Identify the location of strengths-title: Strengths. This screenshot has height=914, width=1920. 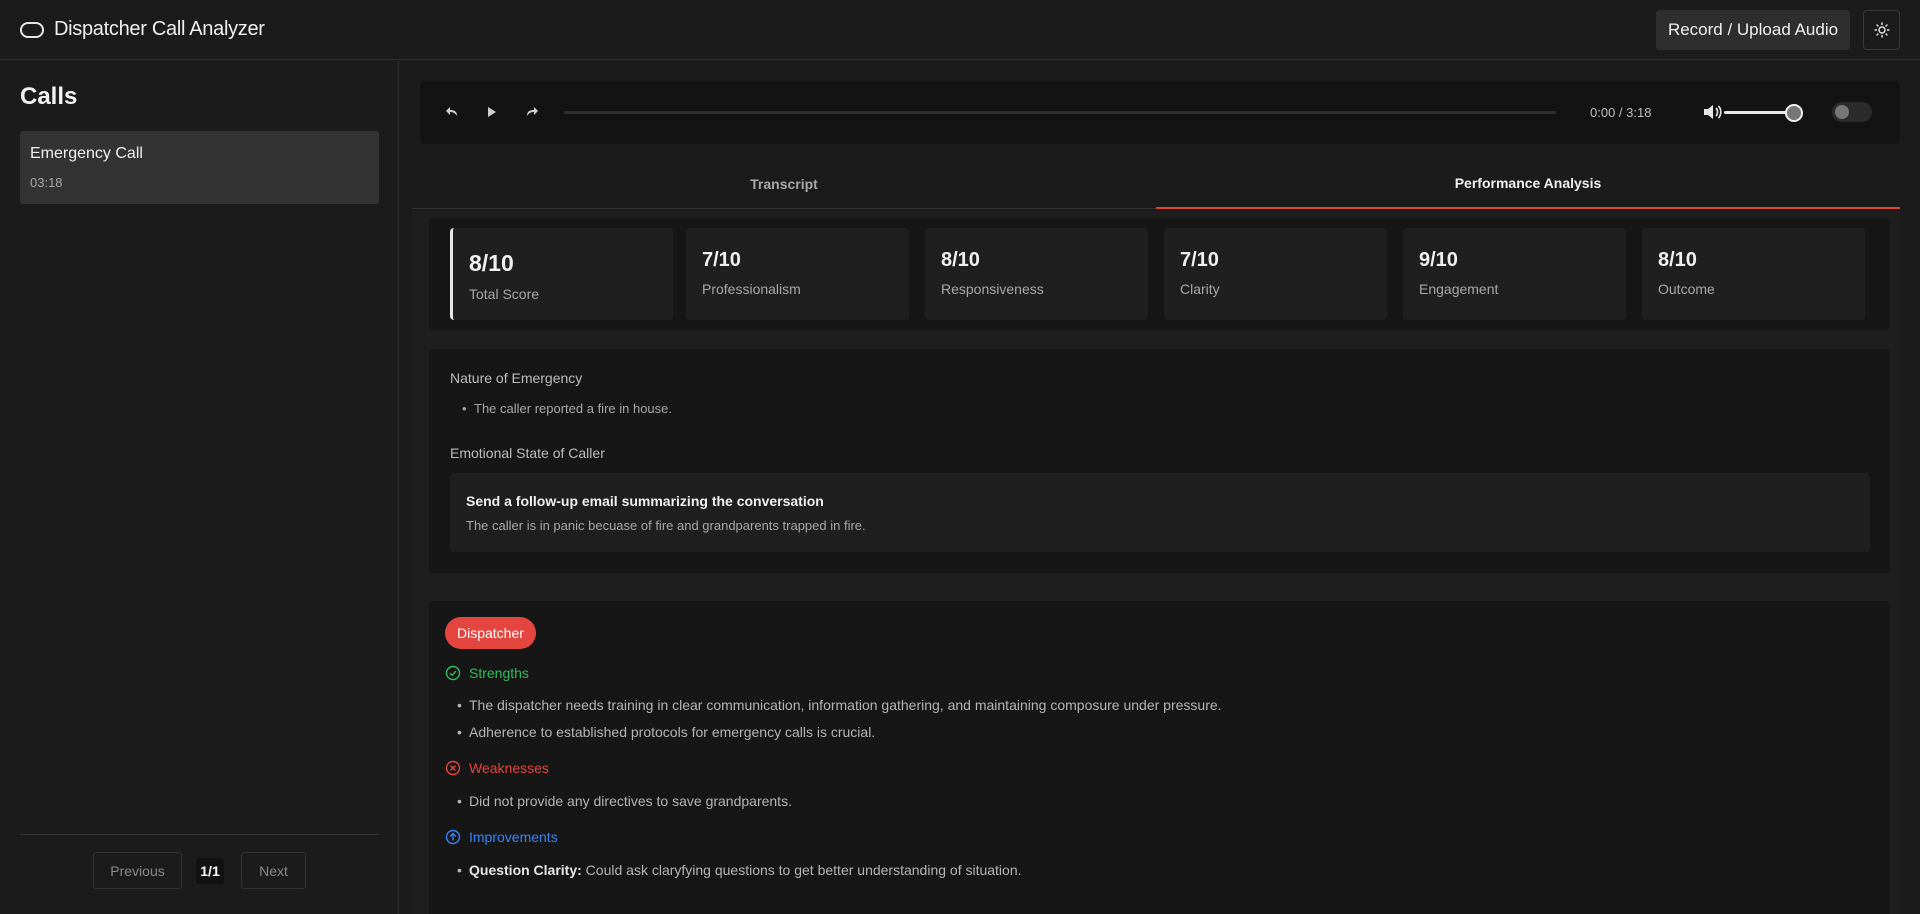
(499, 673).